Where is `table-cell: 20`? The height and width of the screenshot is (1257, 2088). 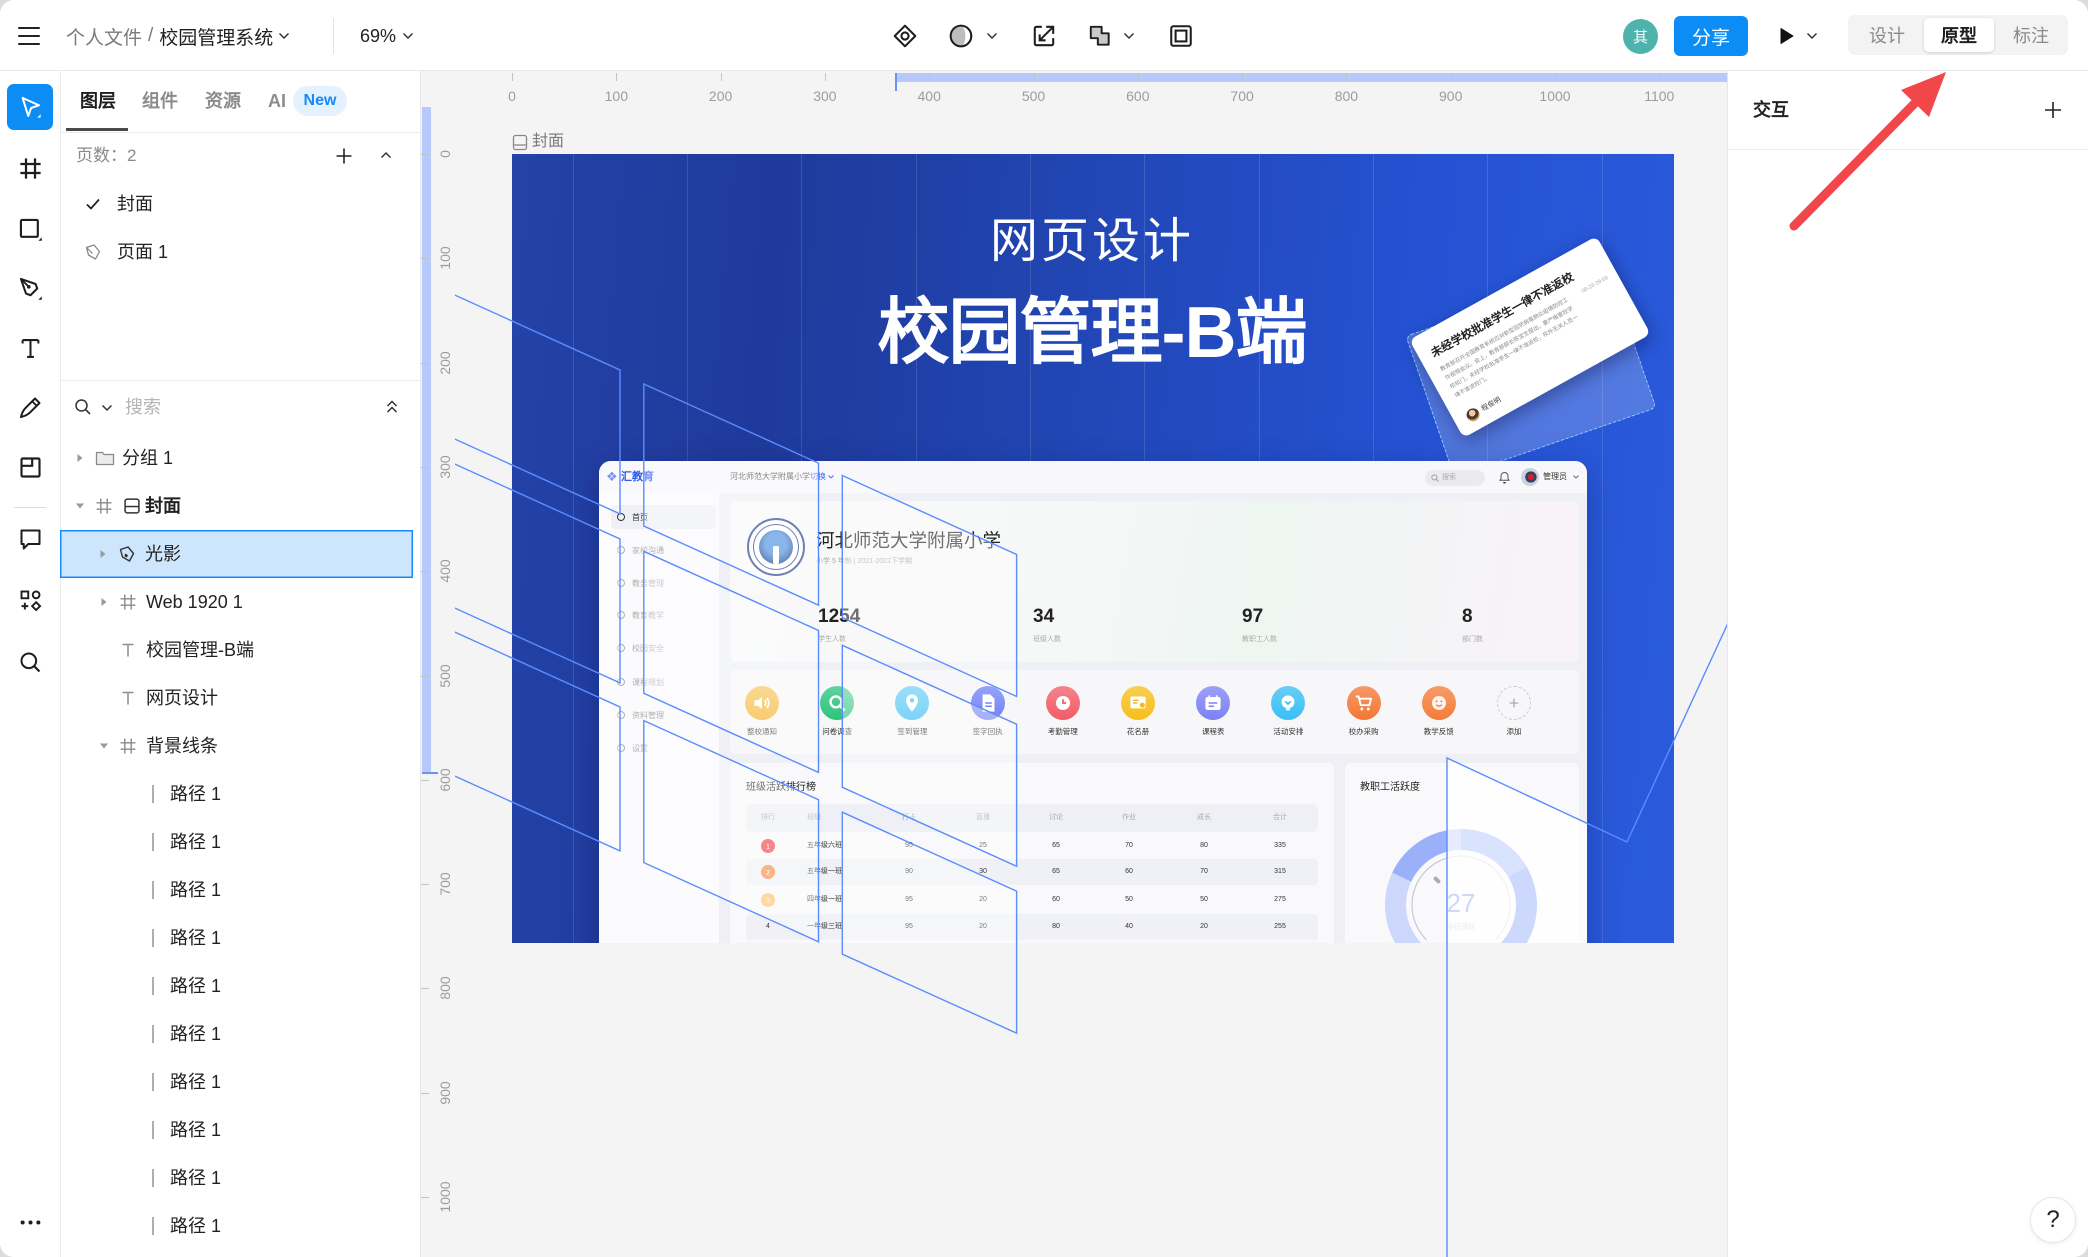
table-cell: 20 is located at coordinates (983, 926).